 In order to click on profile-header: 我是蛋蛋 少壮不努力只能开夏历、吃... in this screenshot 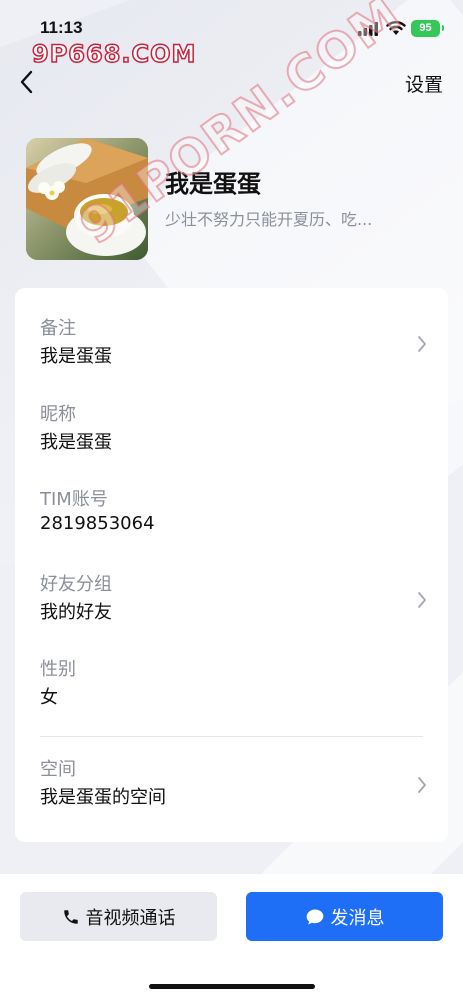, I will do `click(236, 200)`.